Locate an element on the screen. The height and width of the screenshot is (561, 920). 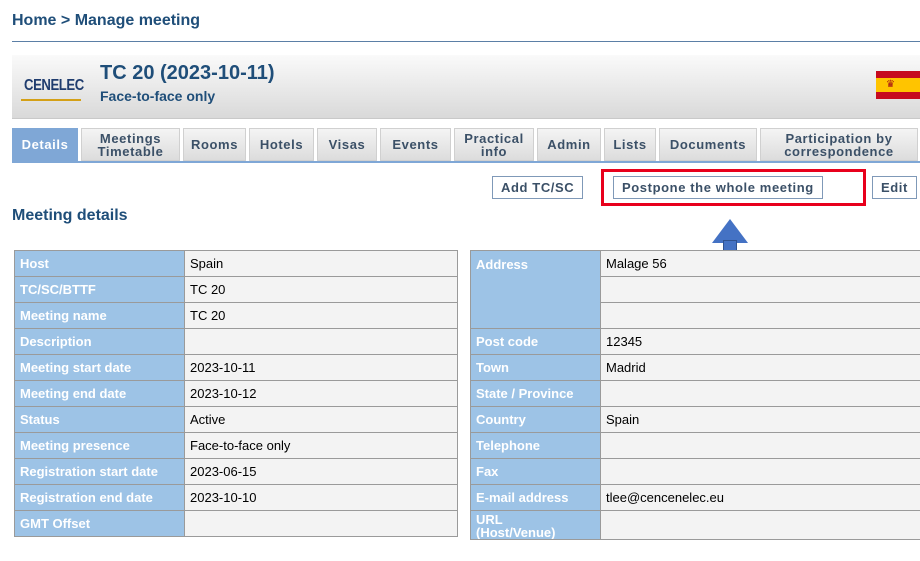
breadcrumb: Home > Manage meeting is located at coordinates (106, 21).